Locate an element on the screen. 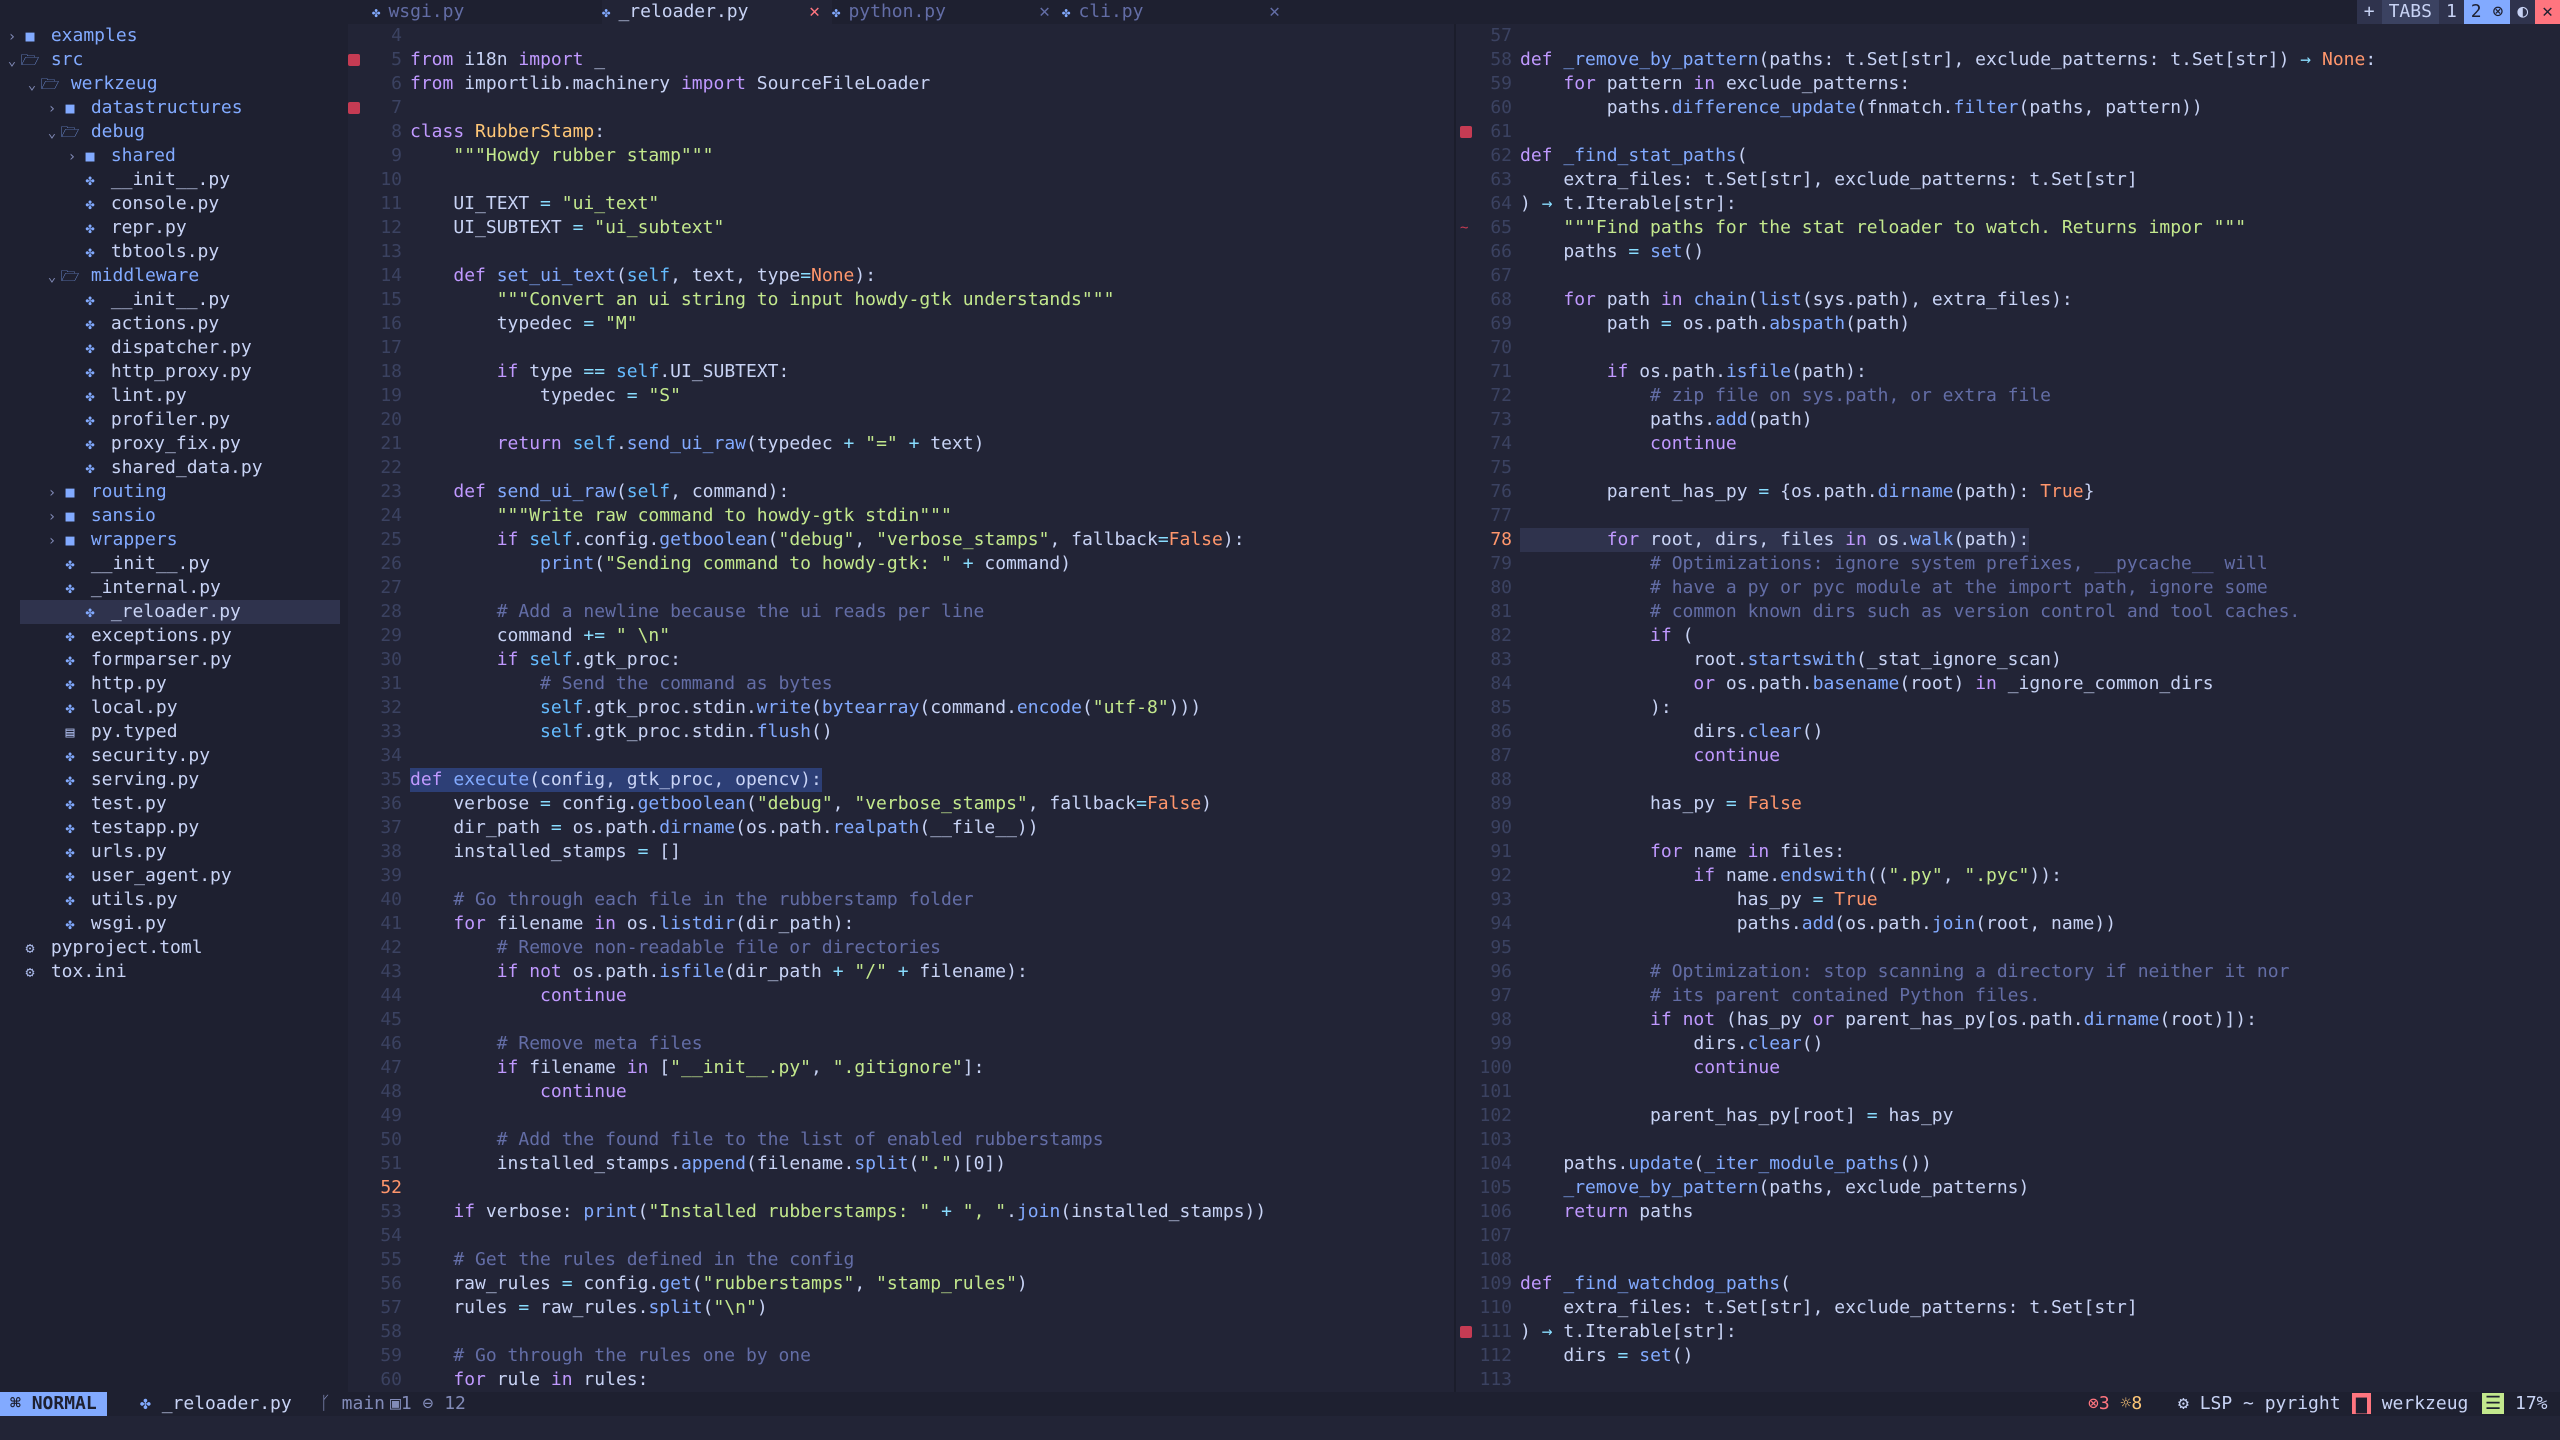 This screenshot has width=2560, height=1440. code-line: 97 # its parent contained Python files. is located at coordinates (2008, 996).